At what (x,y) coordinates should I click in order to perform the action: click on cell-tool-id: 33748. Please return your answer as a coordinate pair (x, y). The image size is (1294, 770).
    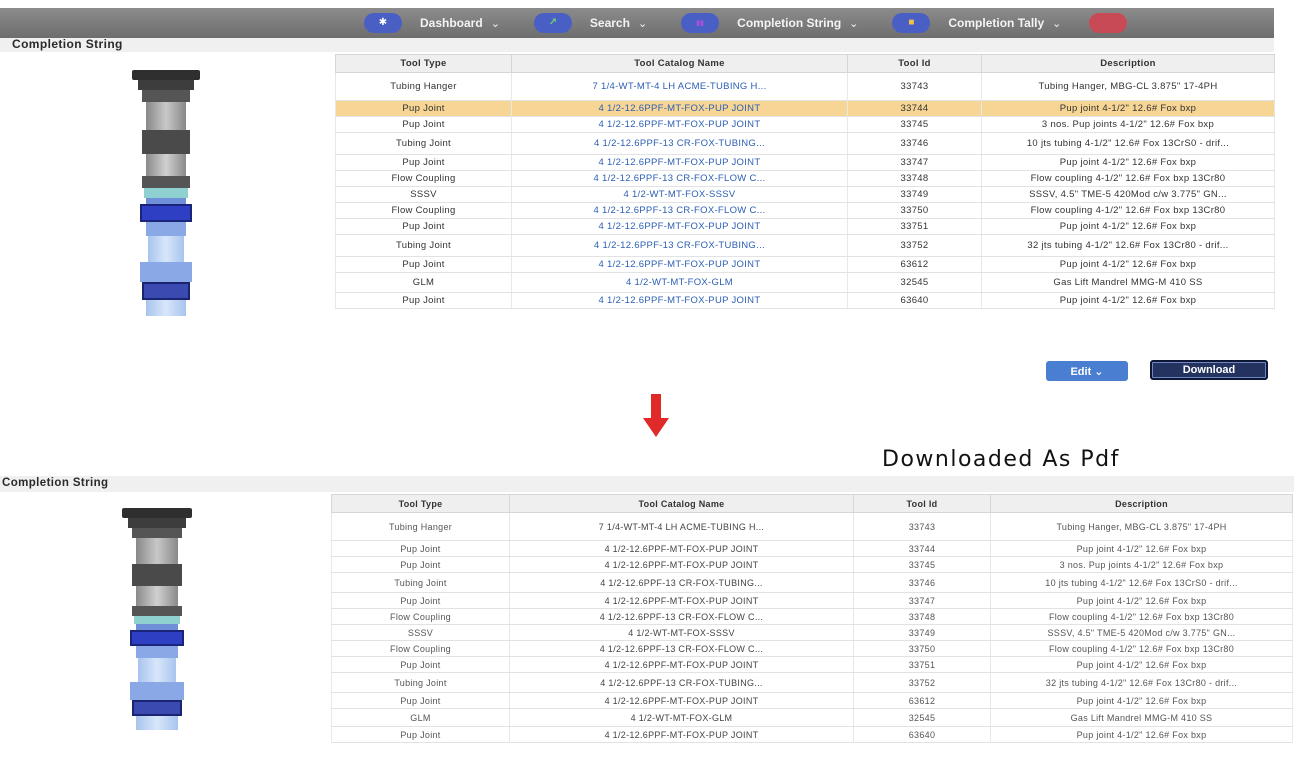
    Looking at the image, I should click on (922, 616).